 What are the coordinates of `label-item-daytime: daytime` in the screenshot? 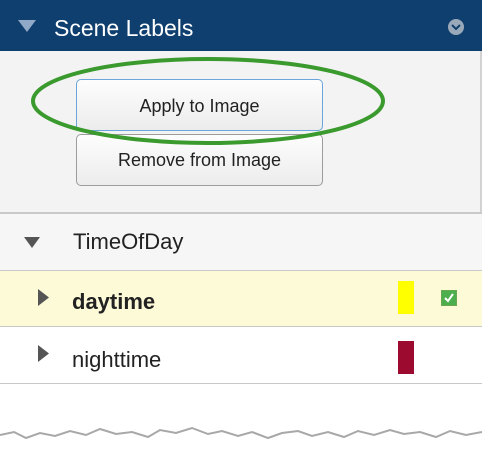 It's located at (241, 299).